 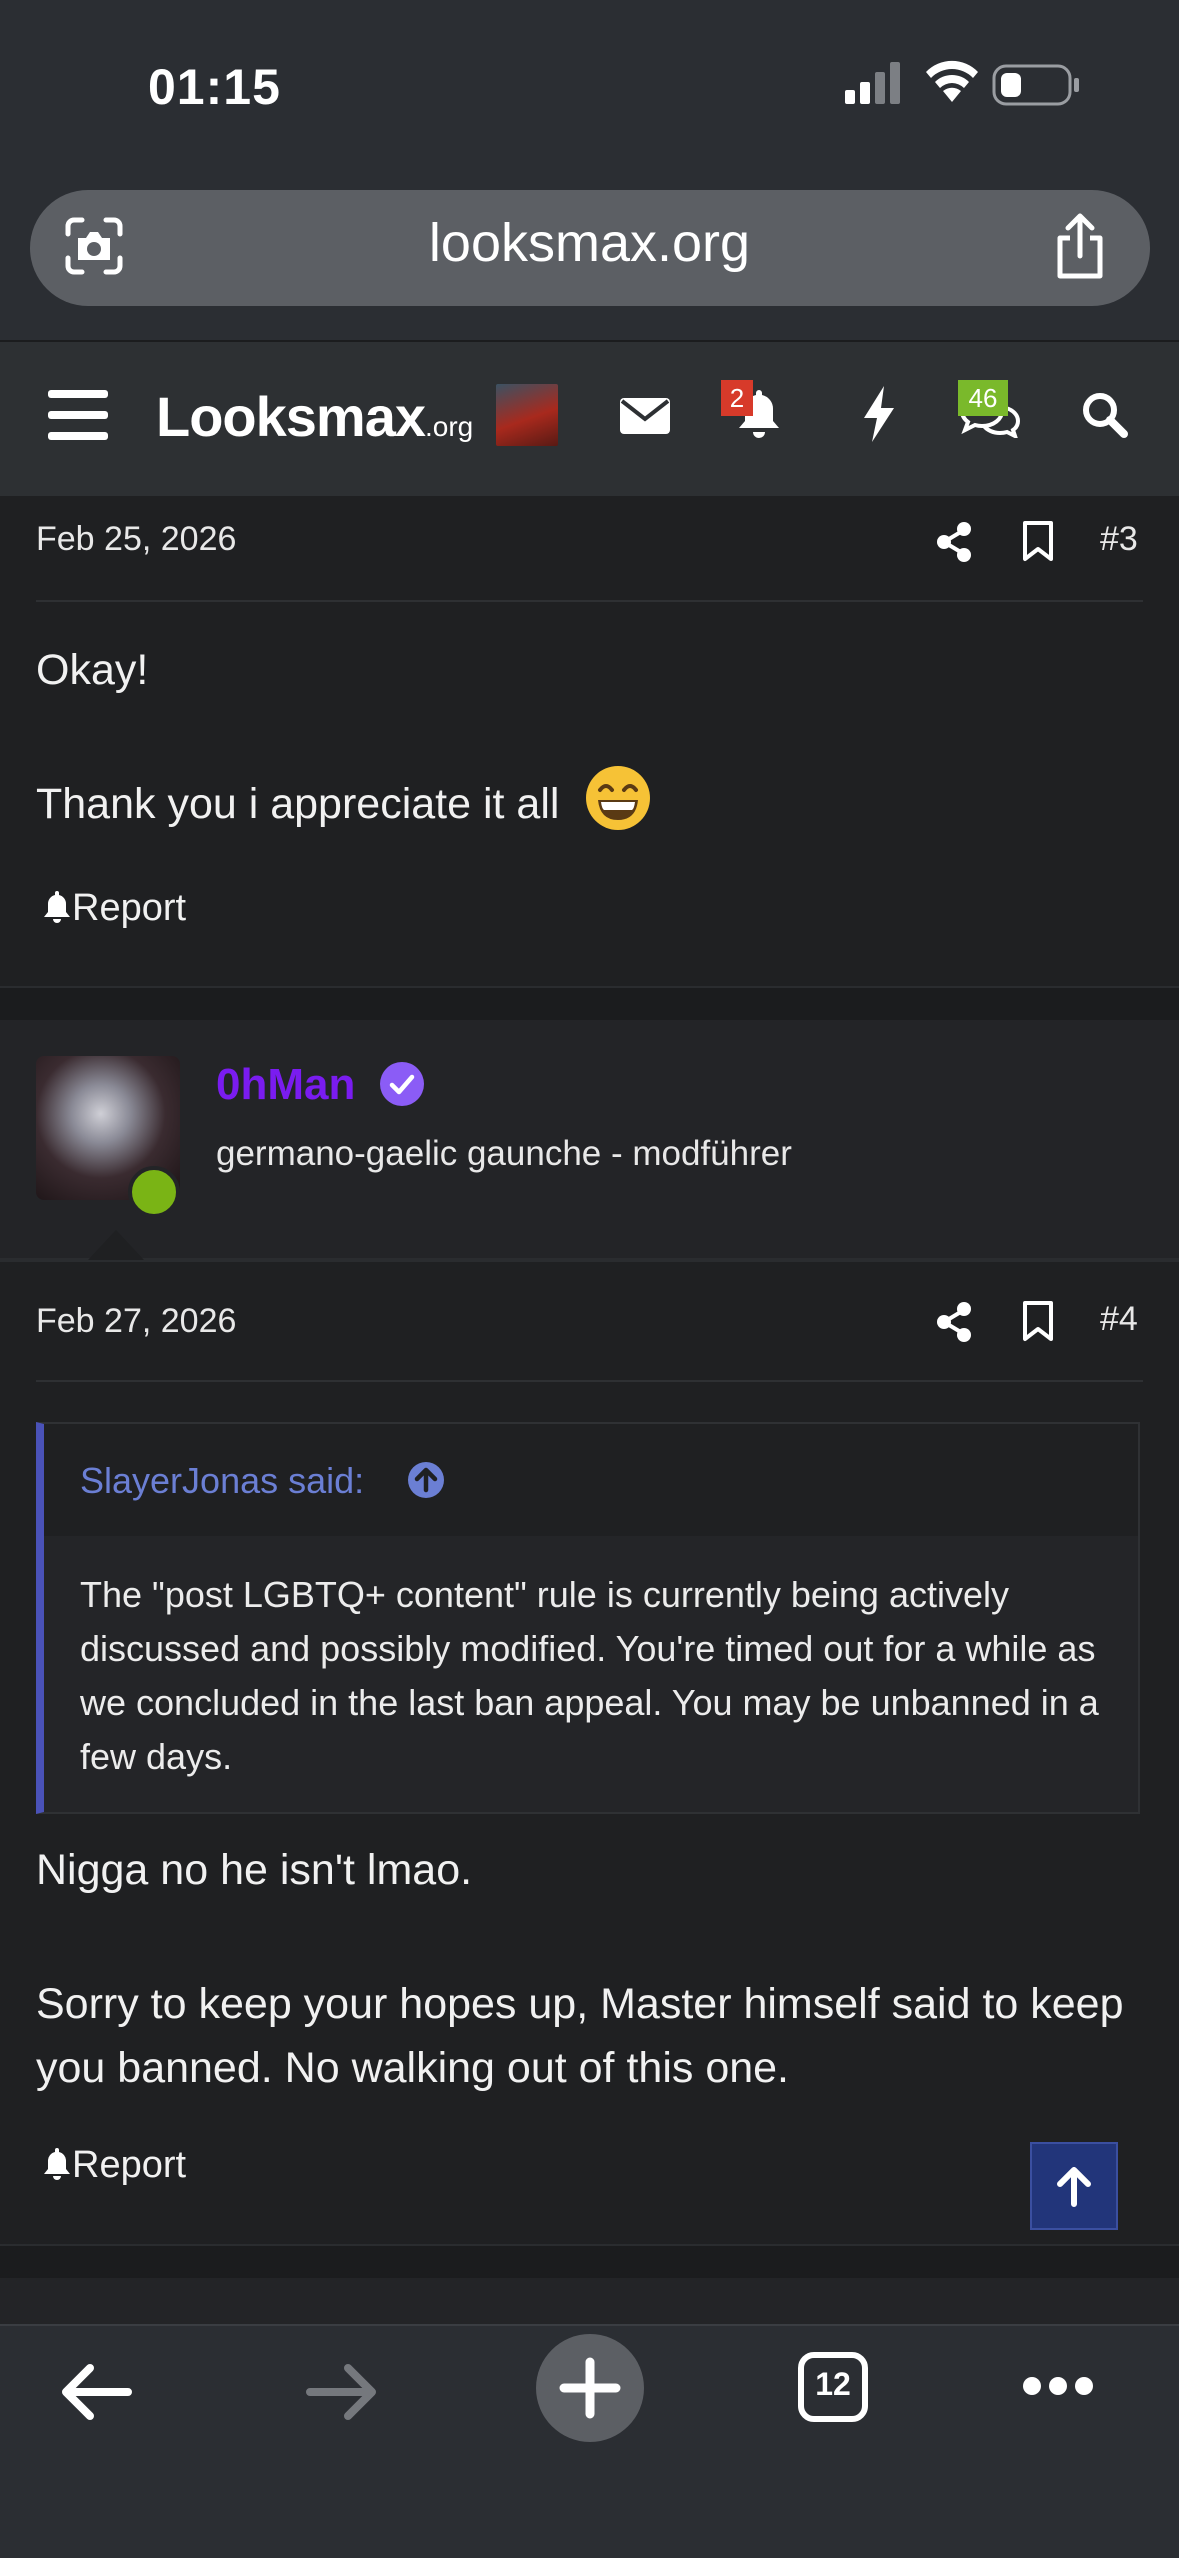 What do you see at coordinates (95, 2392) in the screenshot?
I see `back-arrow-icon` at bounding box center [95, 2392].